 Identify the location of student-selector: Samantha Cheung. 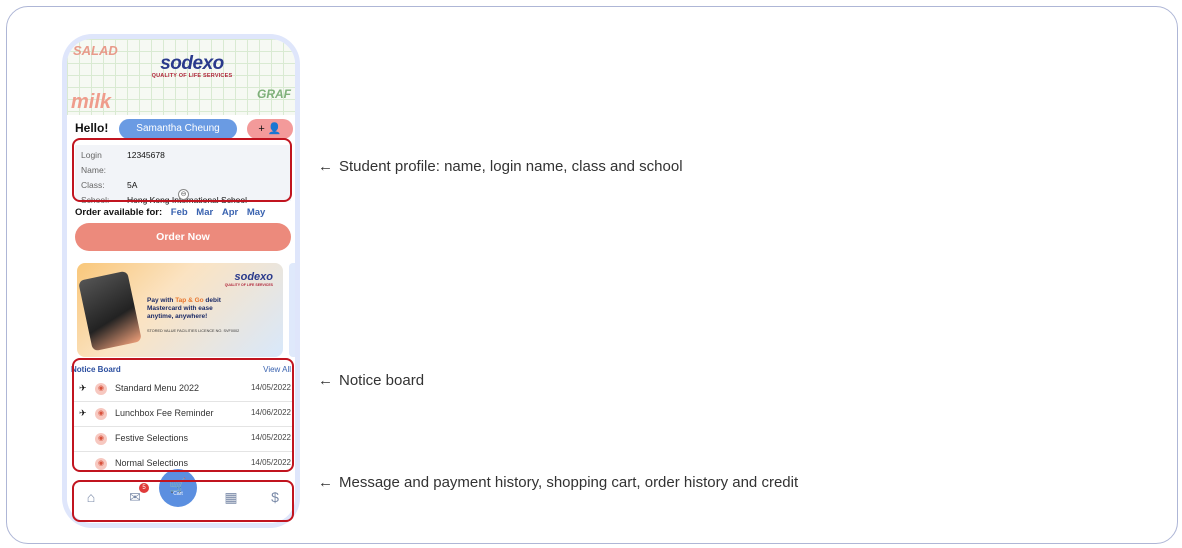
(178, 129).